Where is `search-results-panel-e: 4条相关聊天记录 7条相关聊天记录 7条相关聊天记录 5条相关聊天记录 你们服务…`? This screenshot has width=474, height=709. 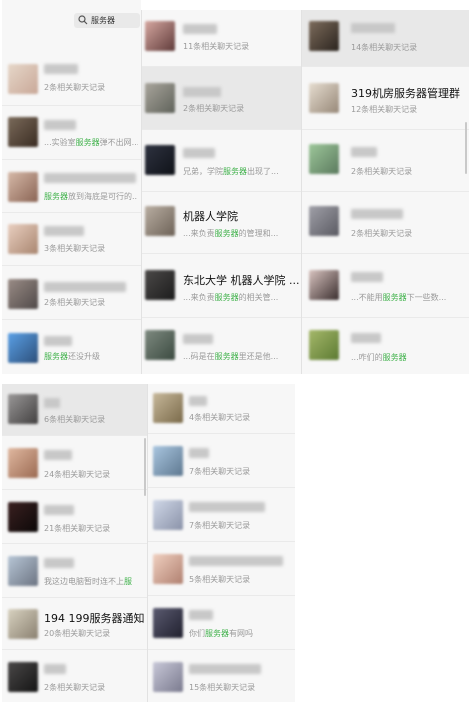 search-results-panel-e: 4条相关聊天记录 7条相关聊天记录 7条相关聊天记录 5条相关聊天记录 你们服务… is located at coordinates (221, 543).